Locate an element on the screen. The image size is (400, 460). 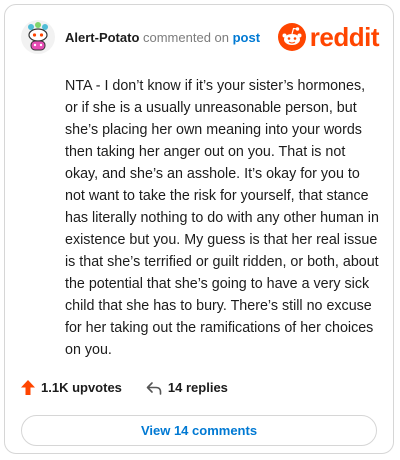
comment-meta: Alert-Potato commented on post is located at coordinates (171, 37).